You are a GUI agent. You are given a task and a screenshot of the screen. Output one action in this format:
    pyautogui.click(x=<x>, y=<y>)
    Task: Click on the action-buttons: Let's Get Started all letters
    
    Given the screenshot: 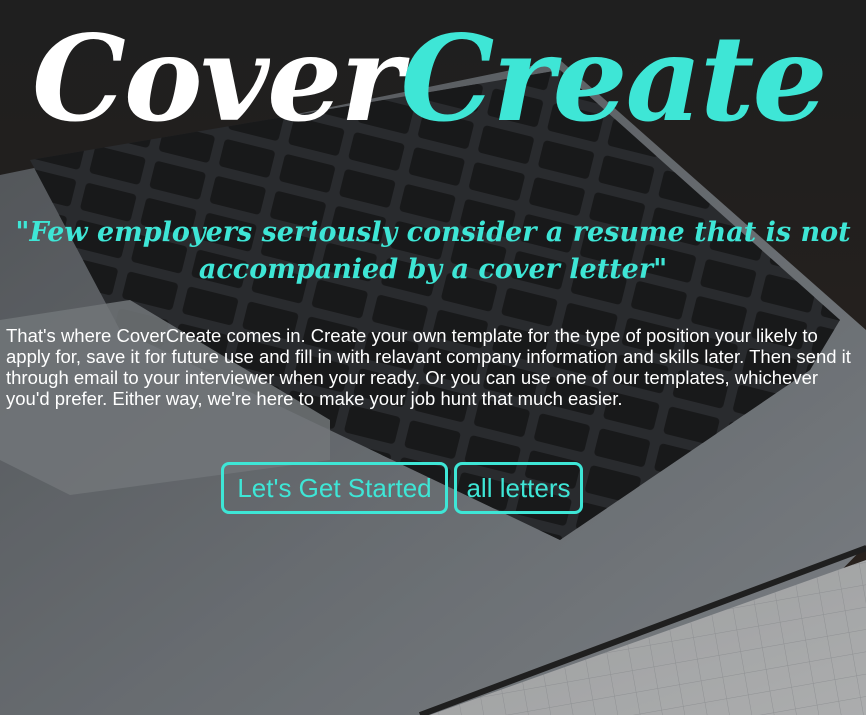 What is the action you would take?
    pyautogui.click(x=402, y=488)
    